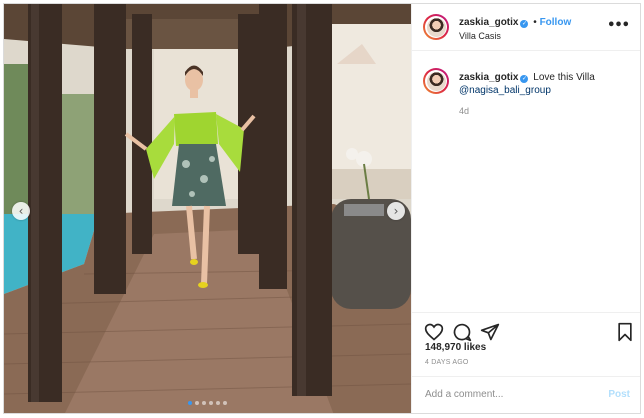 This screenshot has height=418, width=644. What do you see at coordinates (434, 332) in the screenshot?
I see `heart-icon` at bounding box center [434, 332].